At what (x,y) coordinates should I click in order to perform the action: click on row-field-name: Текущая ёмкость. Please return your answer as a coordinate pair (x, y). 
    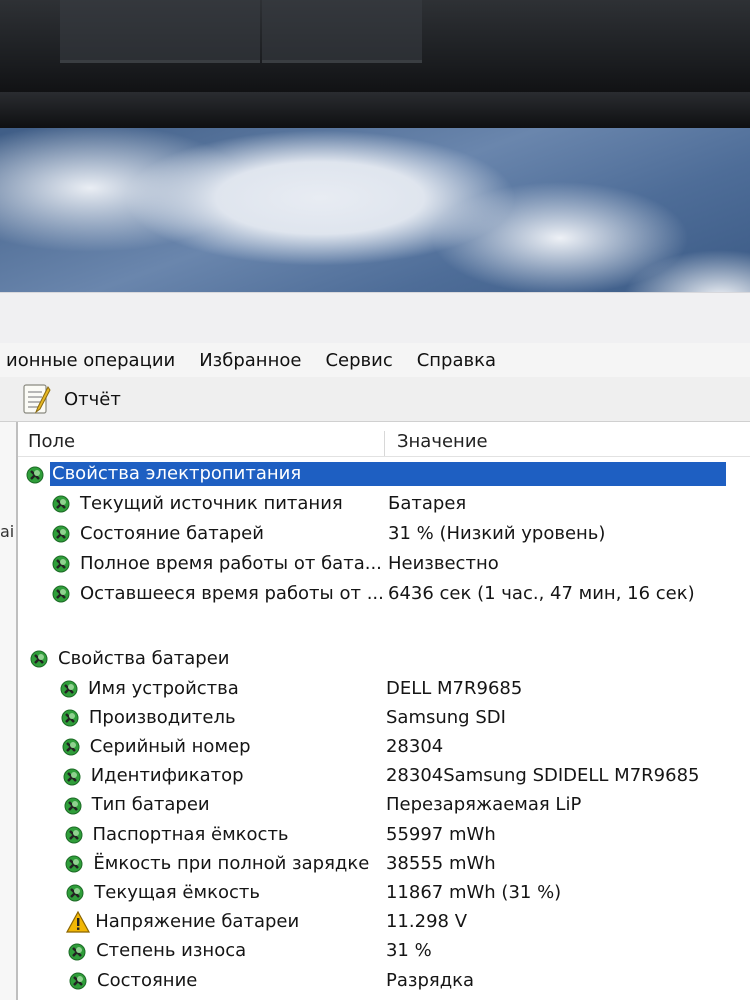
    Looking at the image, I should click on (177, 892).